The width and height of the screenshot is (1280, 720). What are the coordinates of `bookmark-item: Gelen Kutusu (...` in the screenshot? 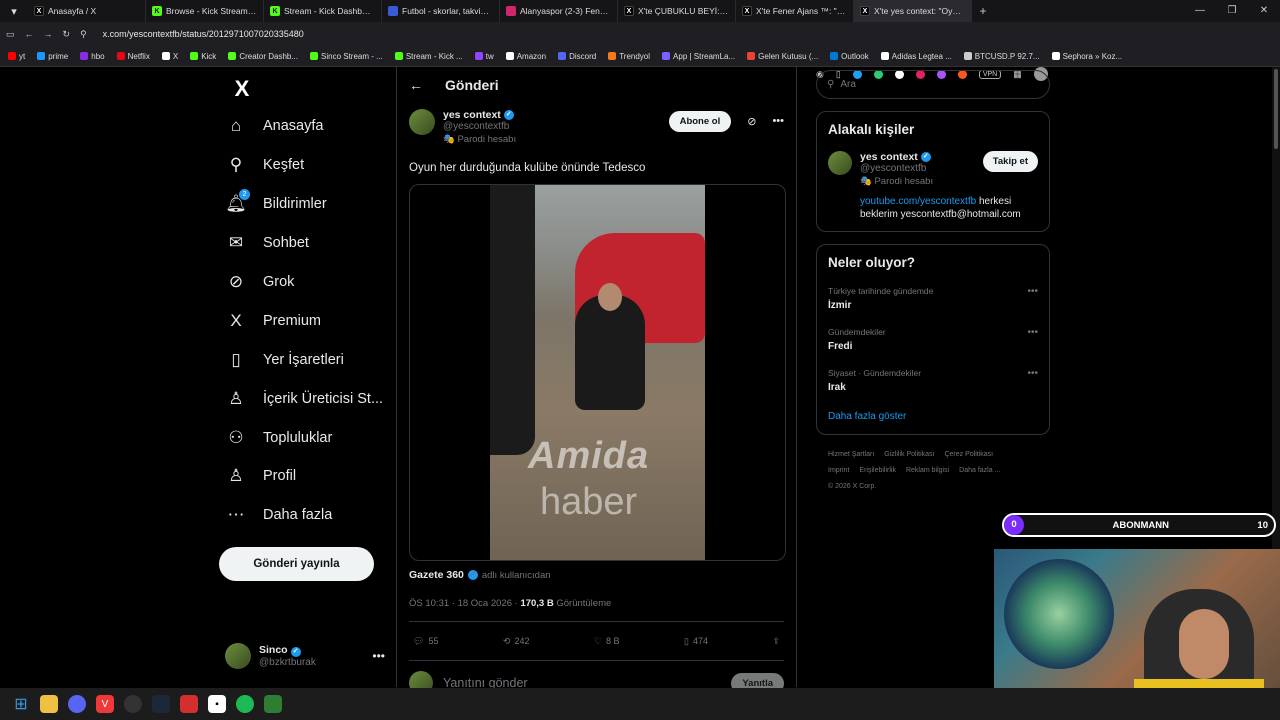 It's located at (782, 56).